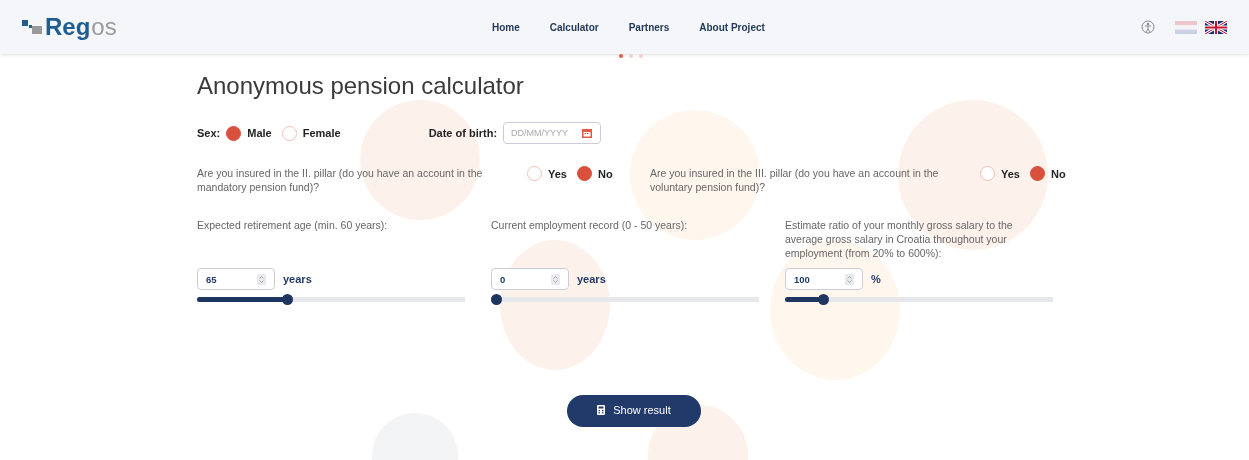  Describe the element at coordinates (33, 27) in the screenshot. I see `squares-icon` at that location.